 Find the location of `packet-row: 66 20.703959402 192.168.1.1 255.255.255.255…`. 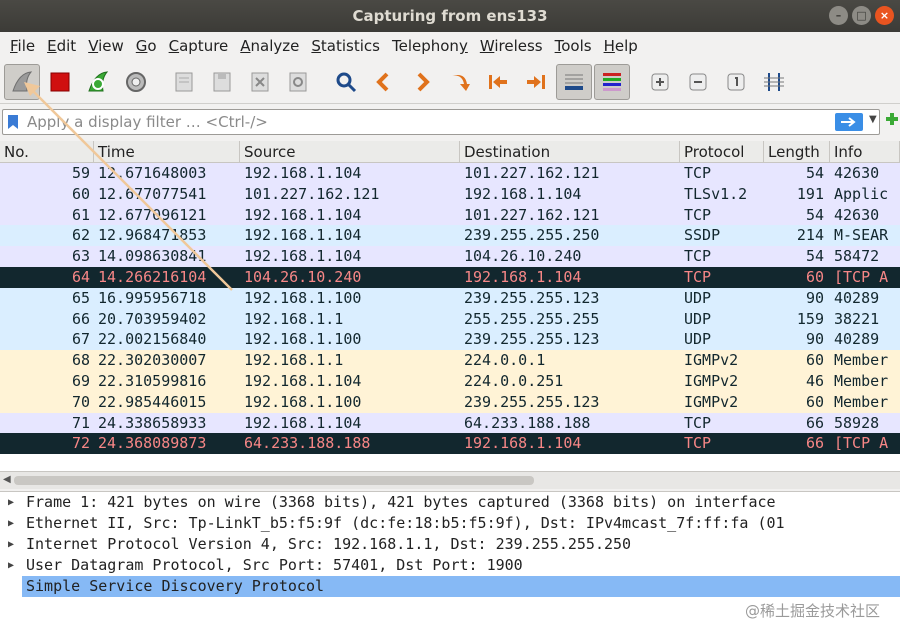

packet-row: 66 20.703959402 192.168.1.1 255.255.255.255… is located at coordinates (450, 319).